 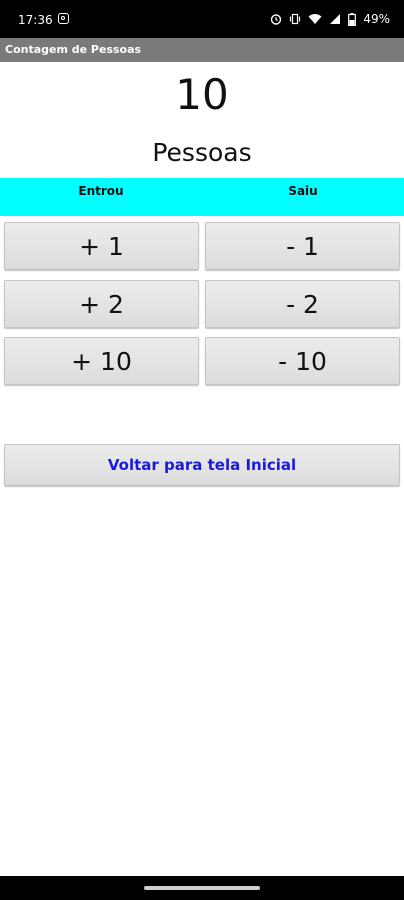 What do you see at coordinates (202, 94) in the screenshot?
I see `people-count: 10` at bounding box center [202, 94].